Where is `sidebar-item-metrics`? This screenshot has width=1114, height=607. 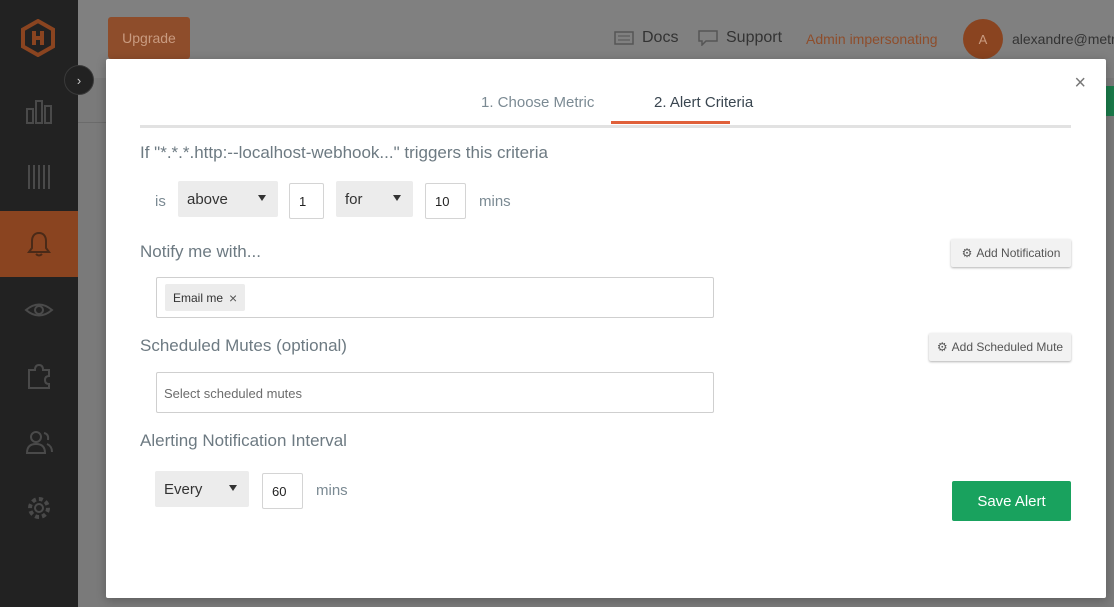
sidebar-item-metrics is located at coordinates (39, 177).